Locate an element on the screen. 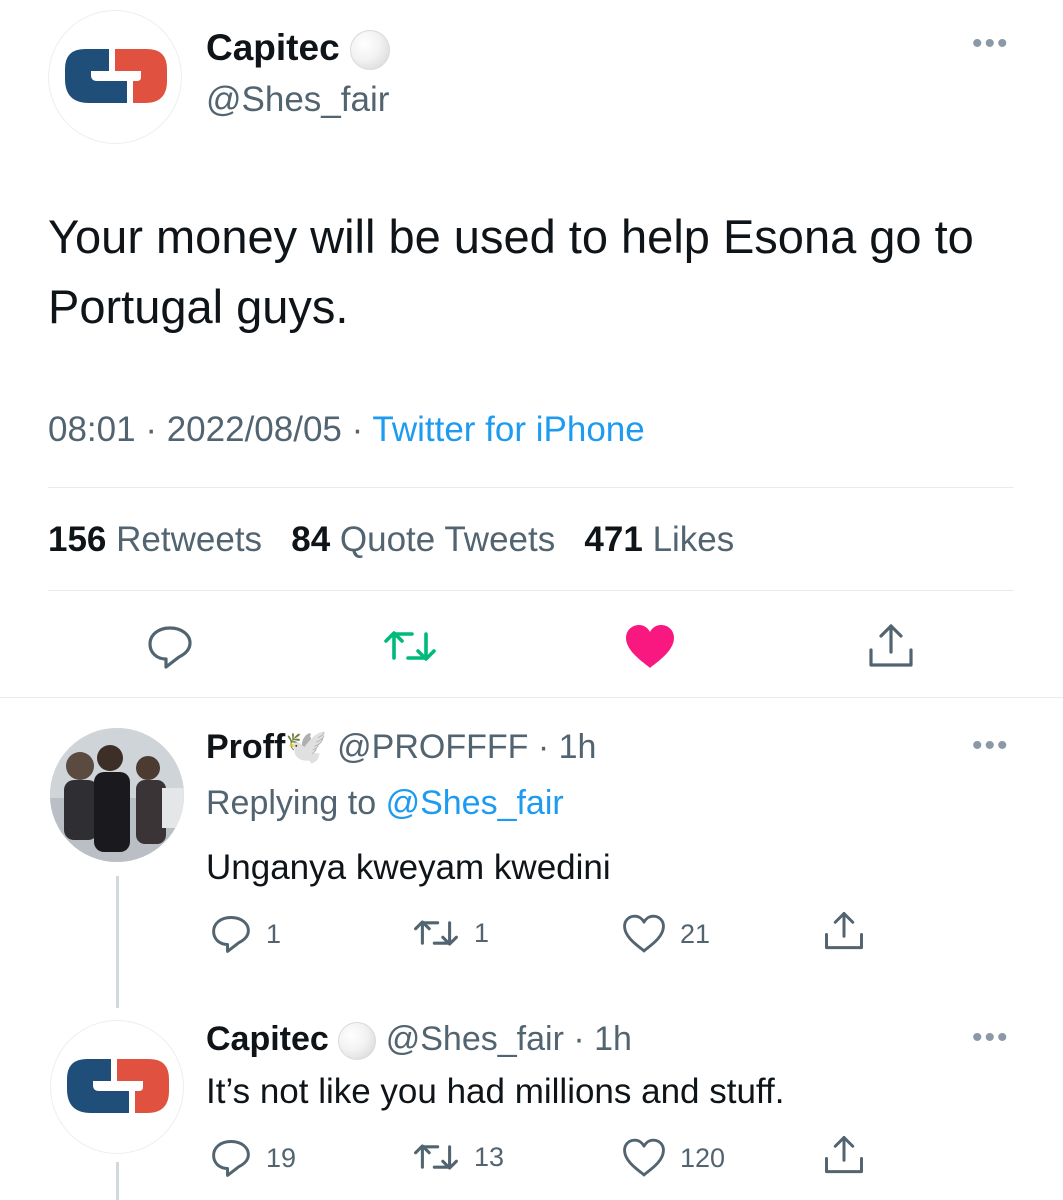 This screenshot has width=1063, height=1200. retweets-label: Retweets is located at coordinates (189, 539).